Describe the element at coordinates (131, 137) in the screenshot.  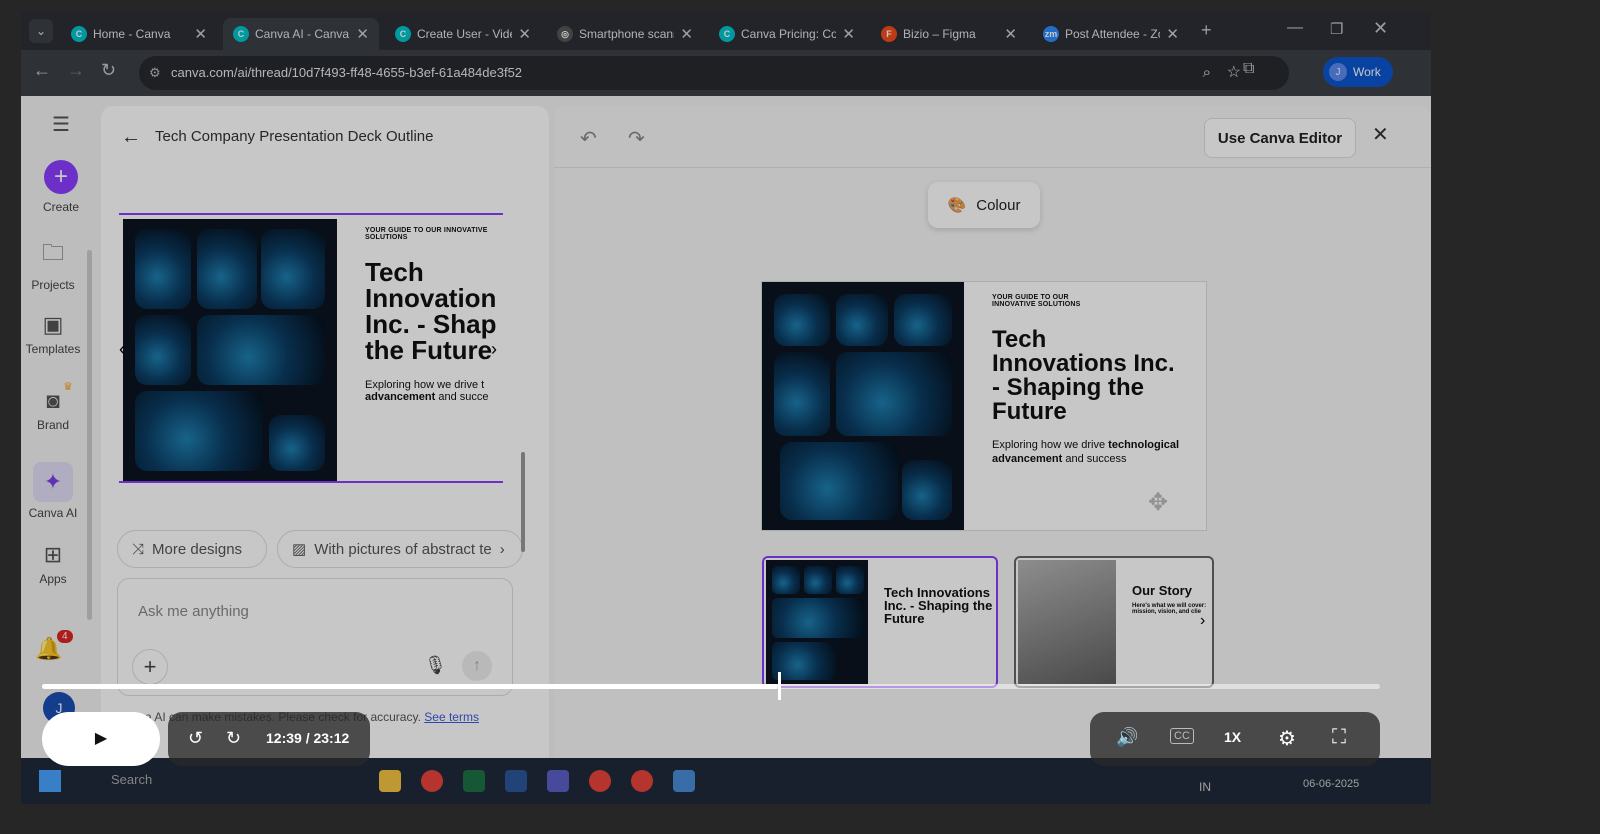
I see `back-arrow-icon: ←` at that location.